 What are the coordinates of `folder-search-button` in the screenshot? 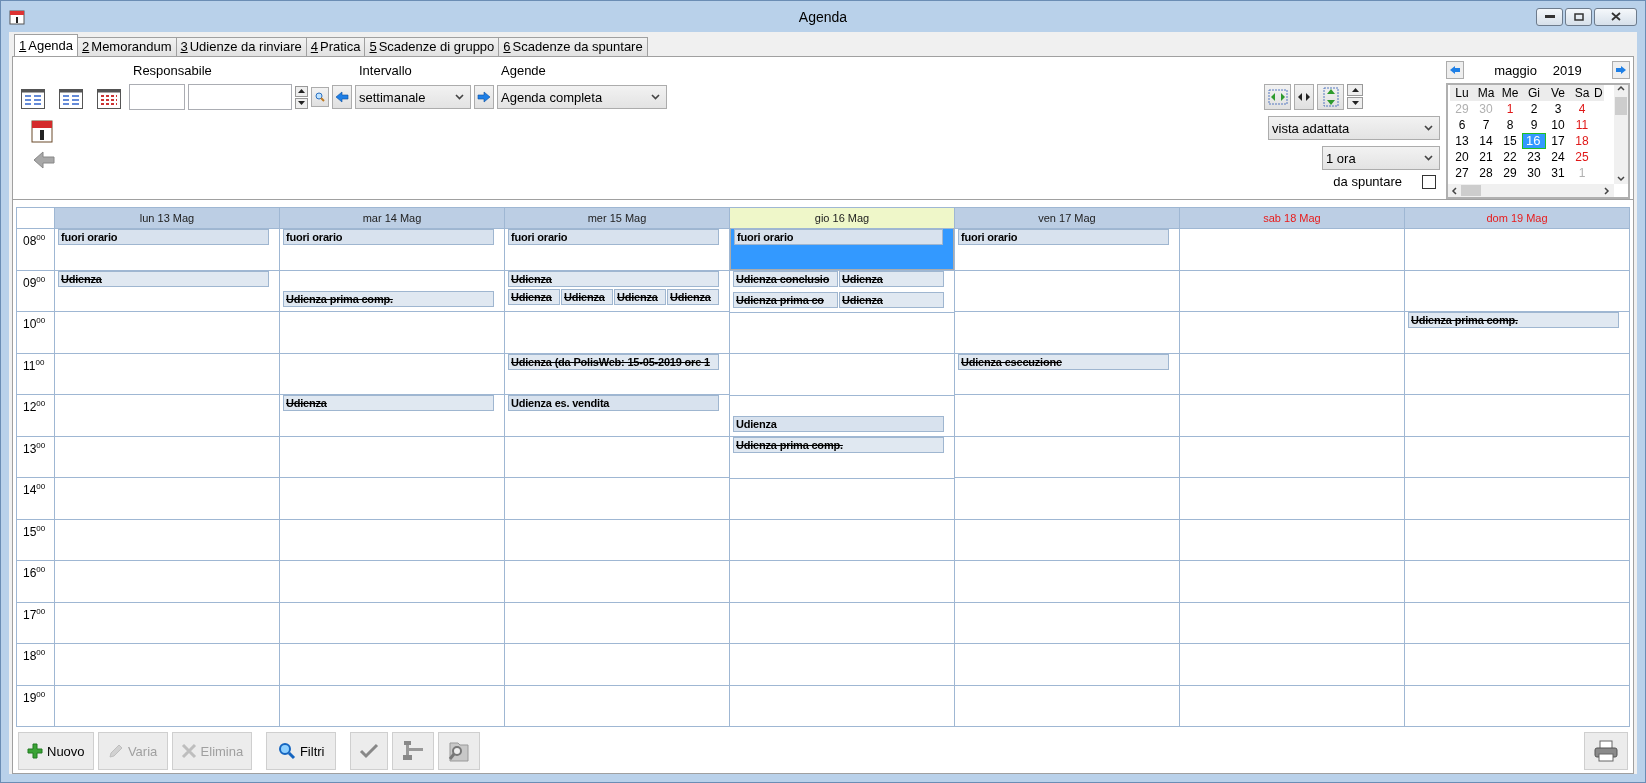 It's located at (459, 751).